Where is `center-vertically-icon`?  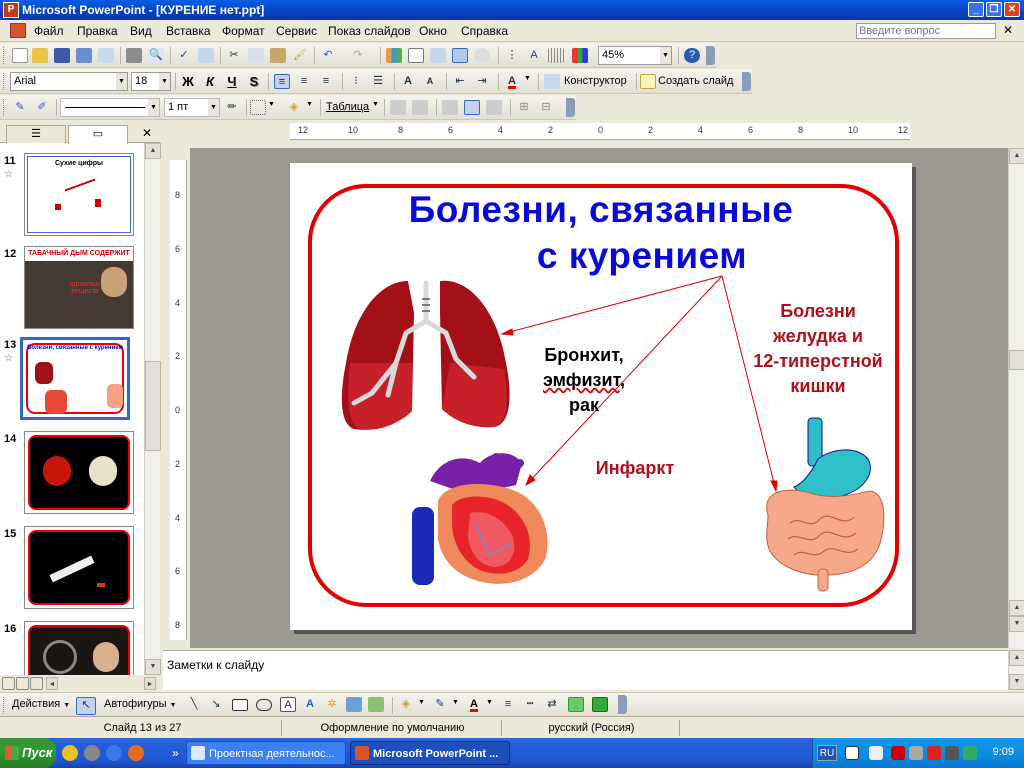
center-vertically-icon is located at coordinates (472, 107).